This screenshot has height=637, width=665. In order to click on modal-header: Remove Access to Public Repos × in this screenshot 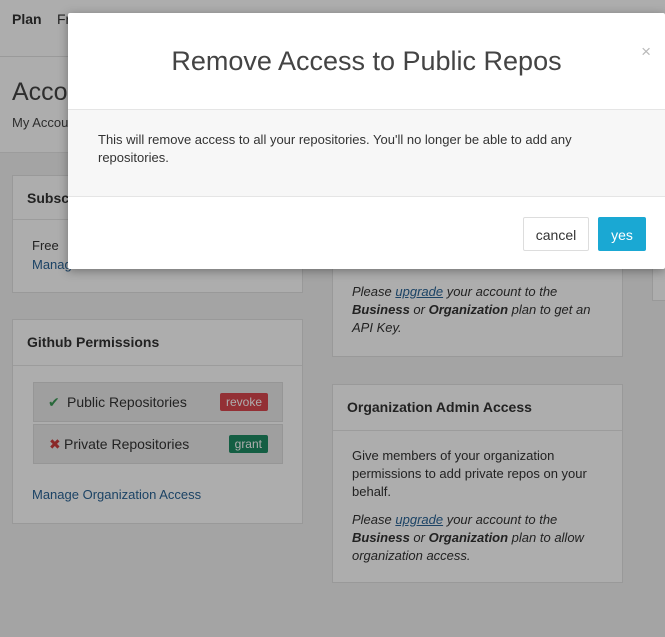, I will do `click(366, 61)`.